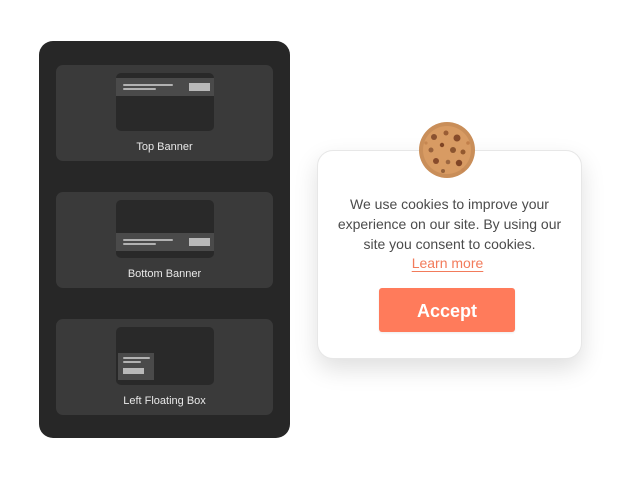 This screenshot has height=479, width=621. What do you see at coordinates (447, 150) in the screenshot?
I see `cookie-icon` at bounding box center [447, 150].